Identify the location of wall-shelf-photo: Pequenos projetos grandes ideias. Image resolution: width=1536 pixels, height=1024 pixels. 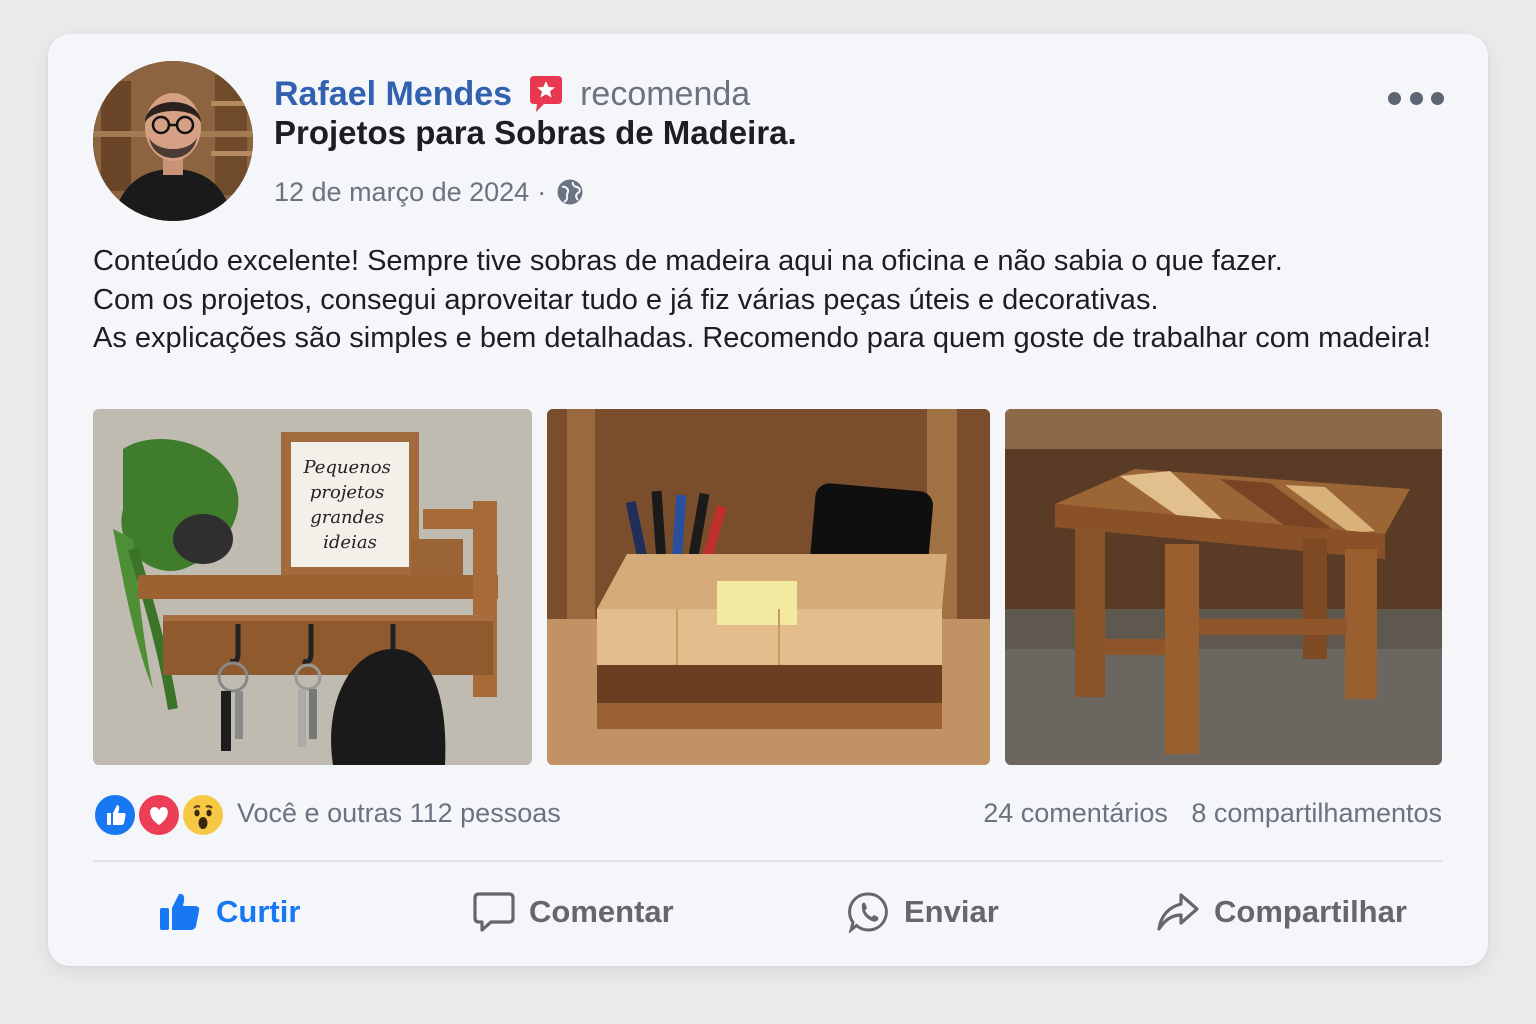
(312, 587).